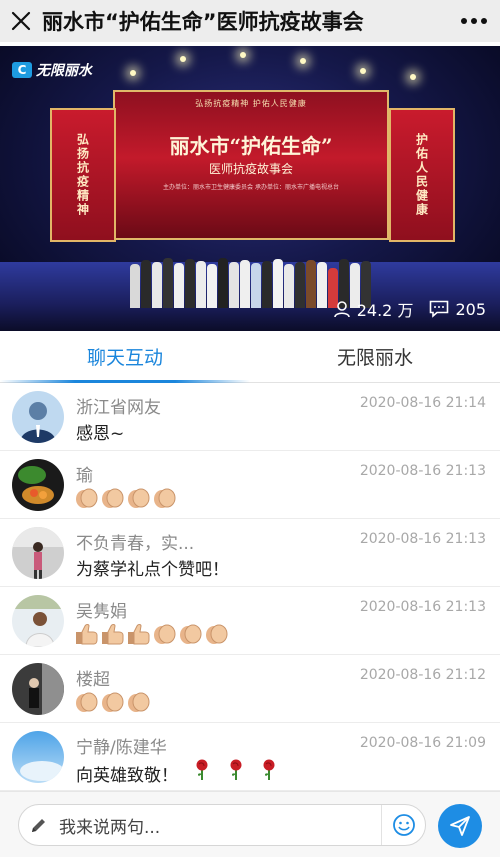 The image size is (500, 857). I want to click on list-item: 浙江省网友 2020-08-16 21:14 感恩~, so click(250, 417).